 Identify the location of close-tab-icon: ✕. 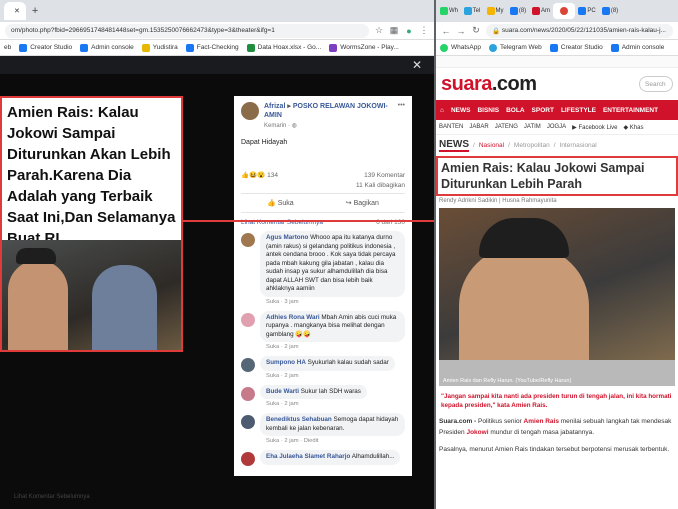
(17, 11).